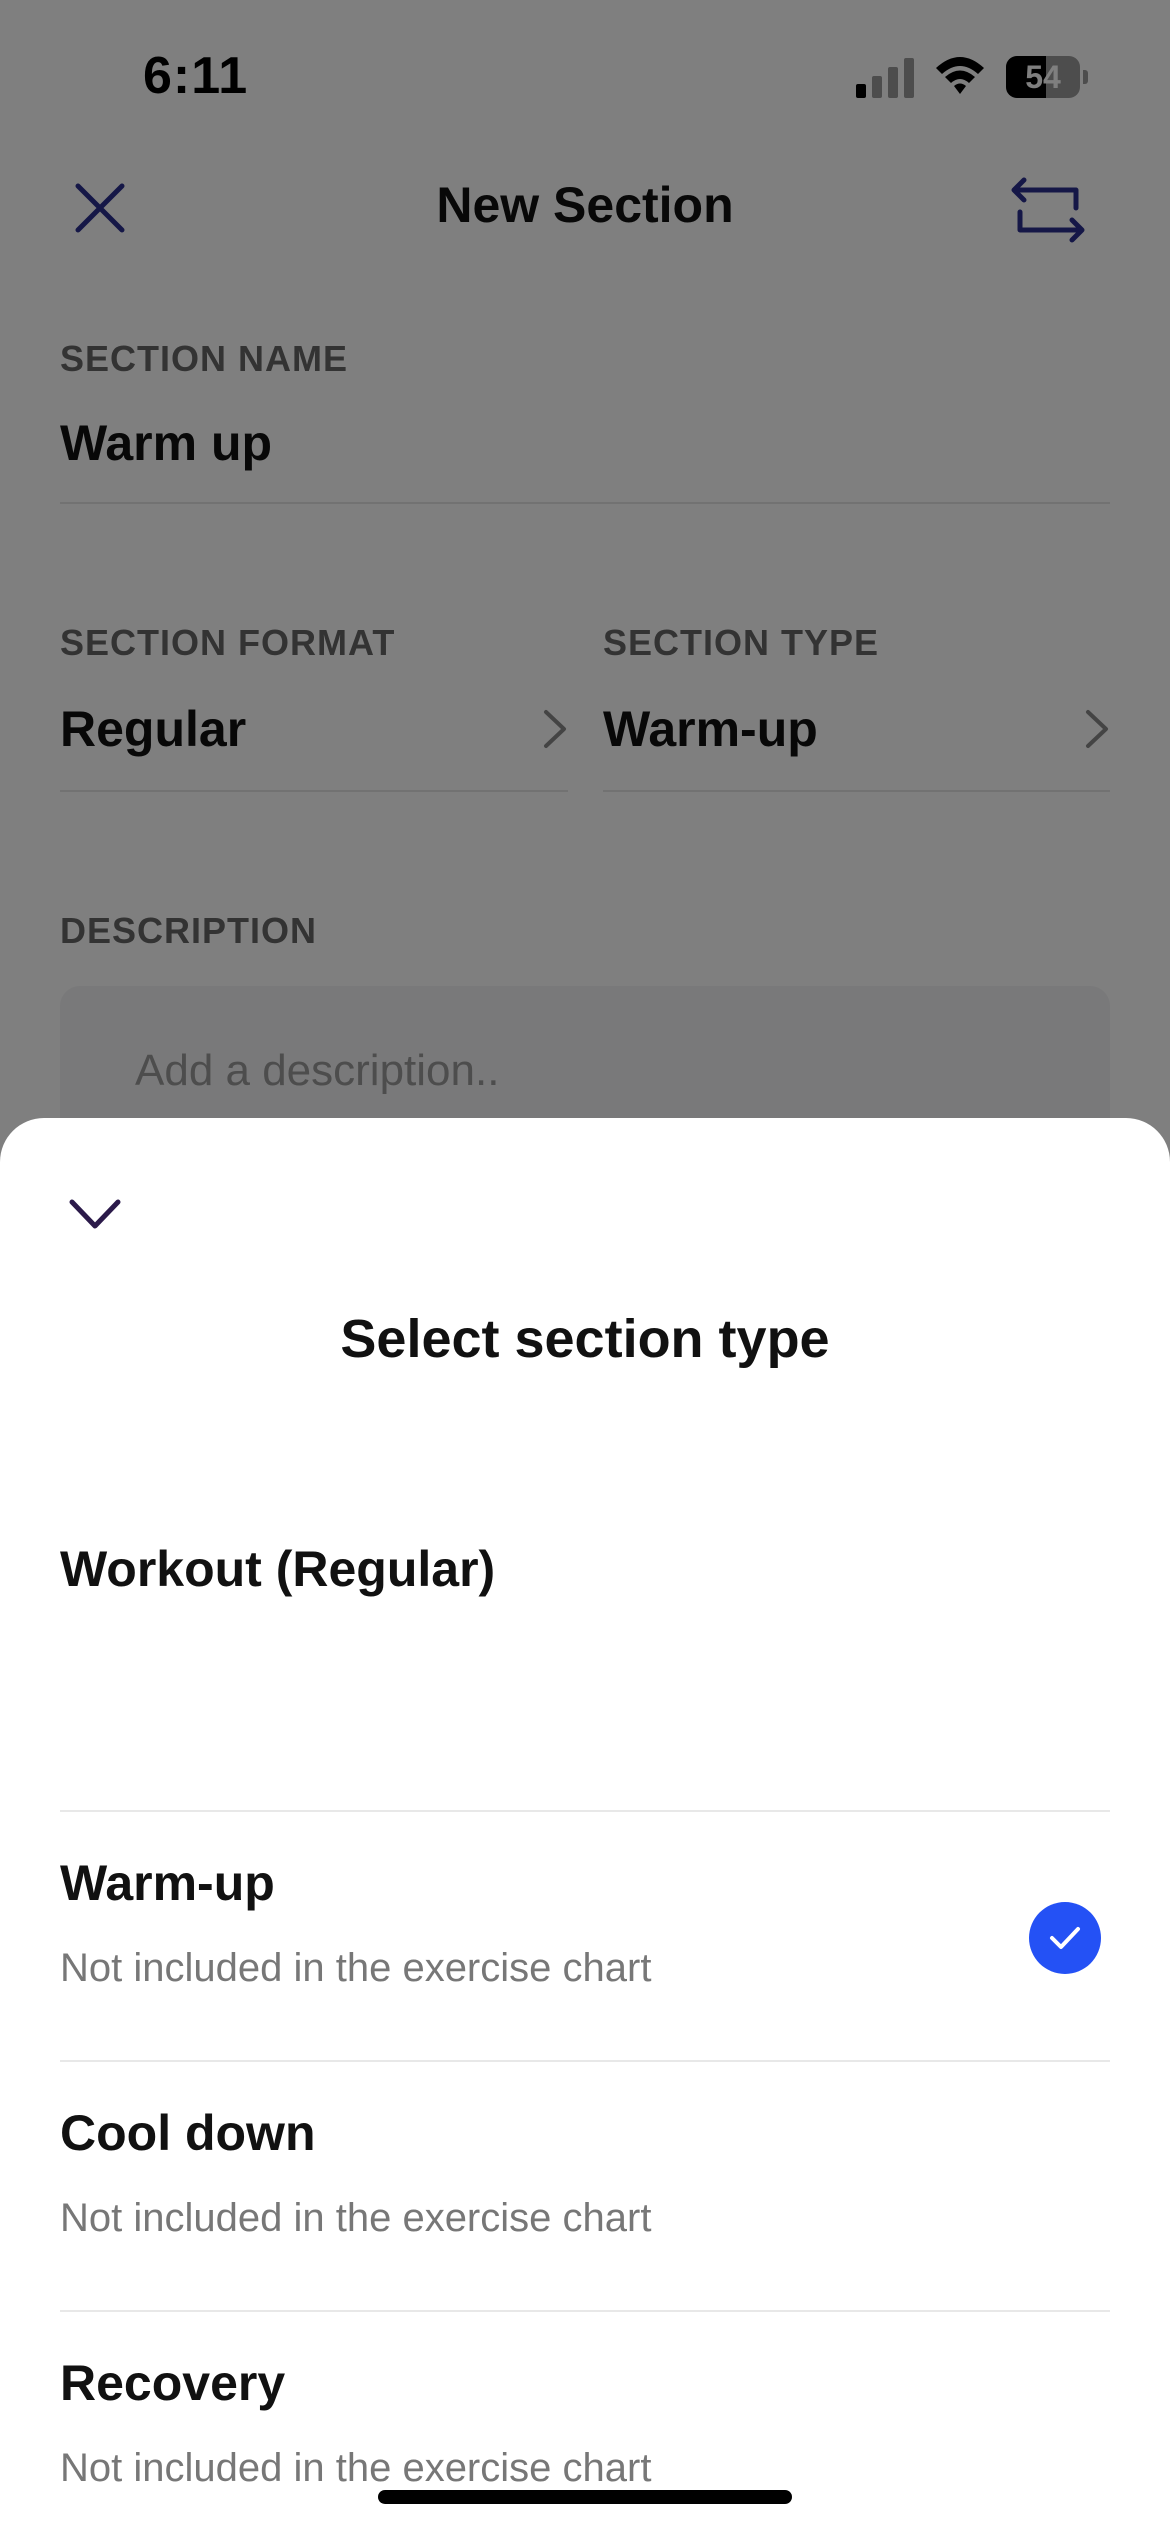  I want to click on option-workout-regular: Workout (Regular), so click(585, 1661).